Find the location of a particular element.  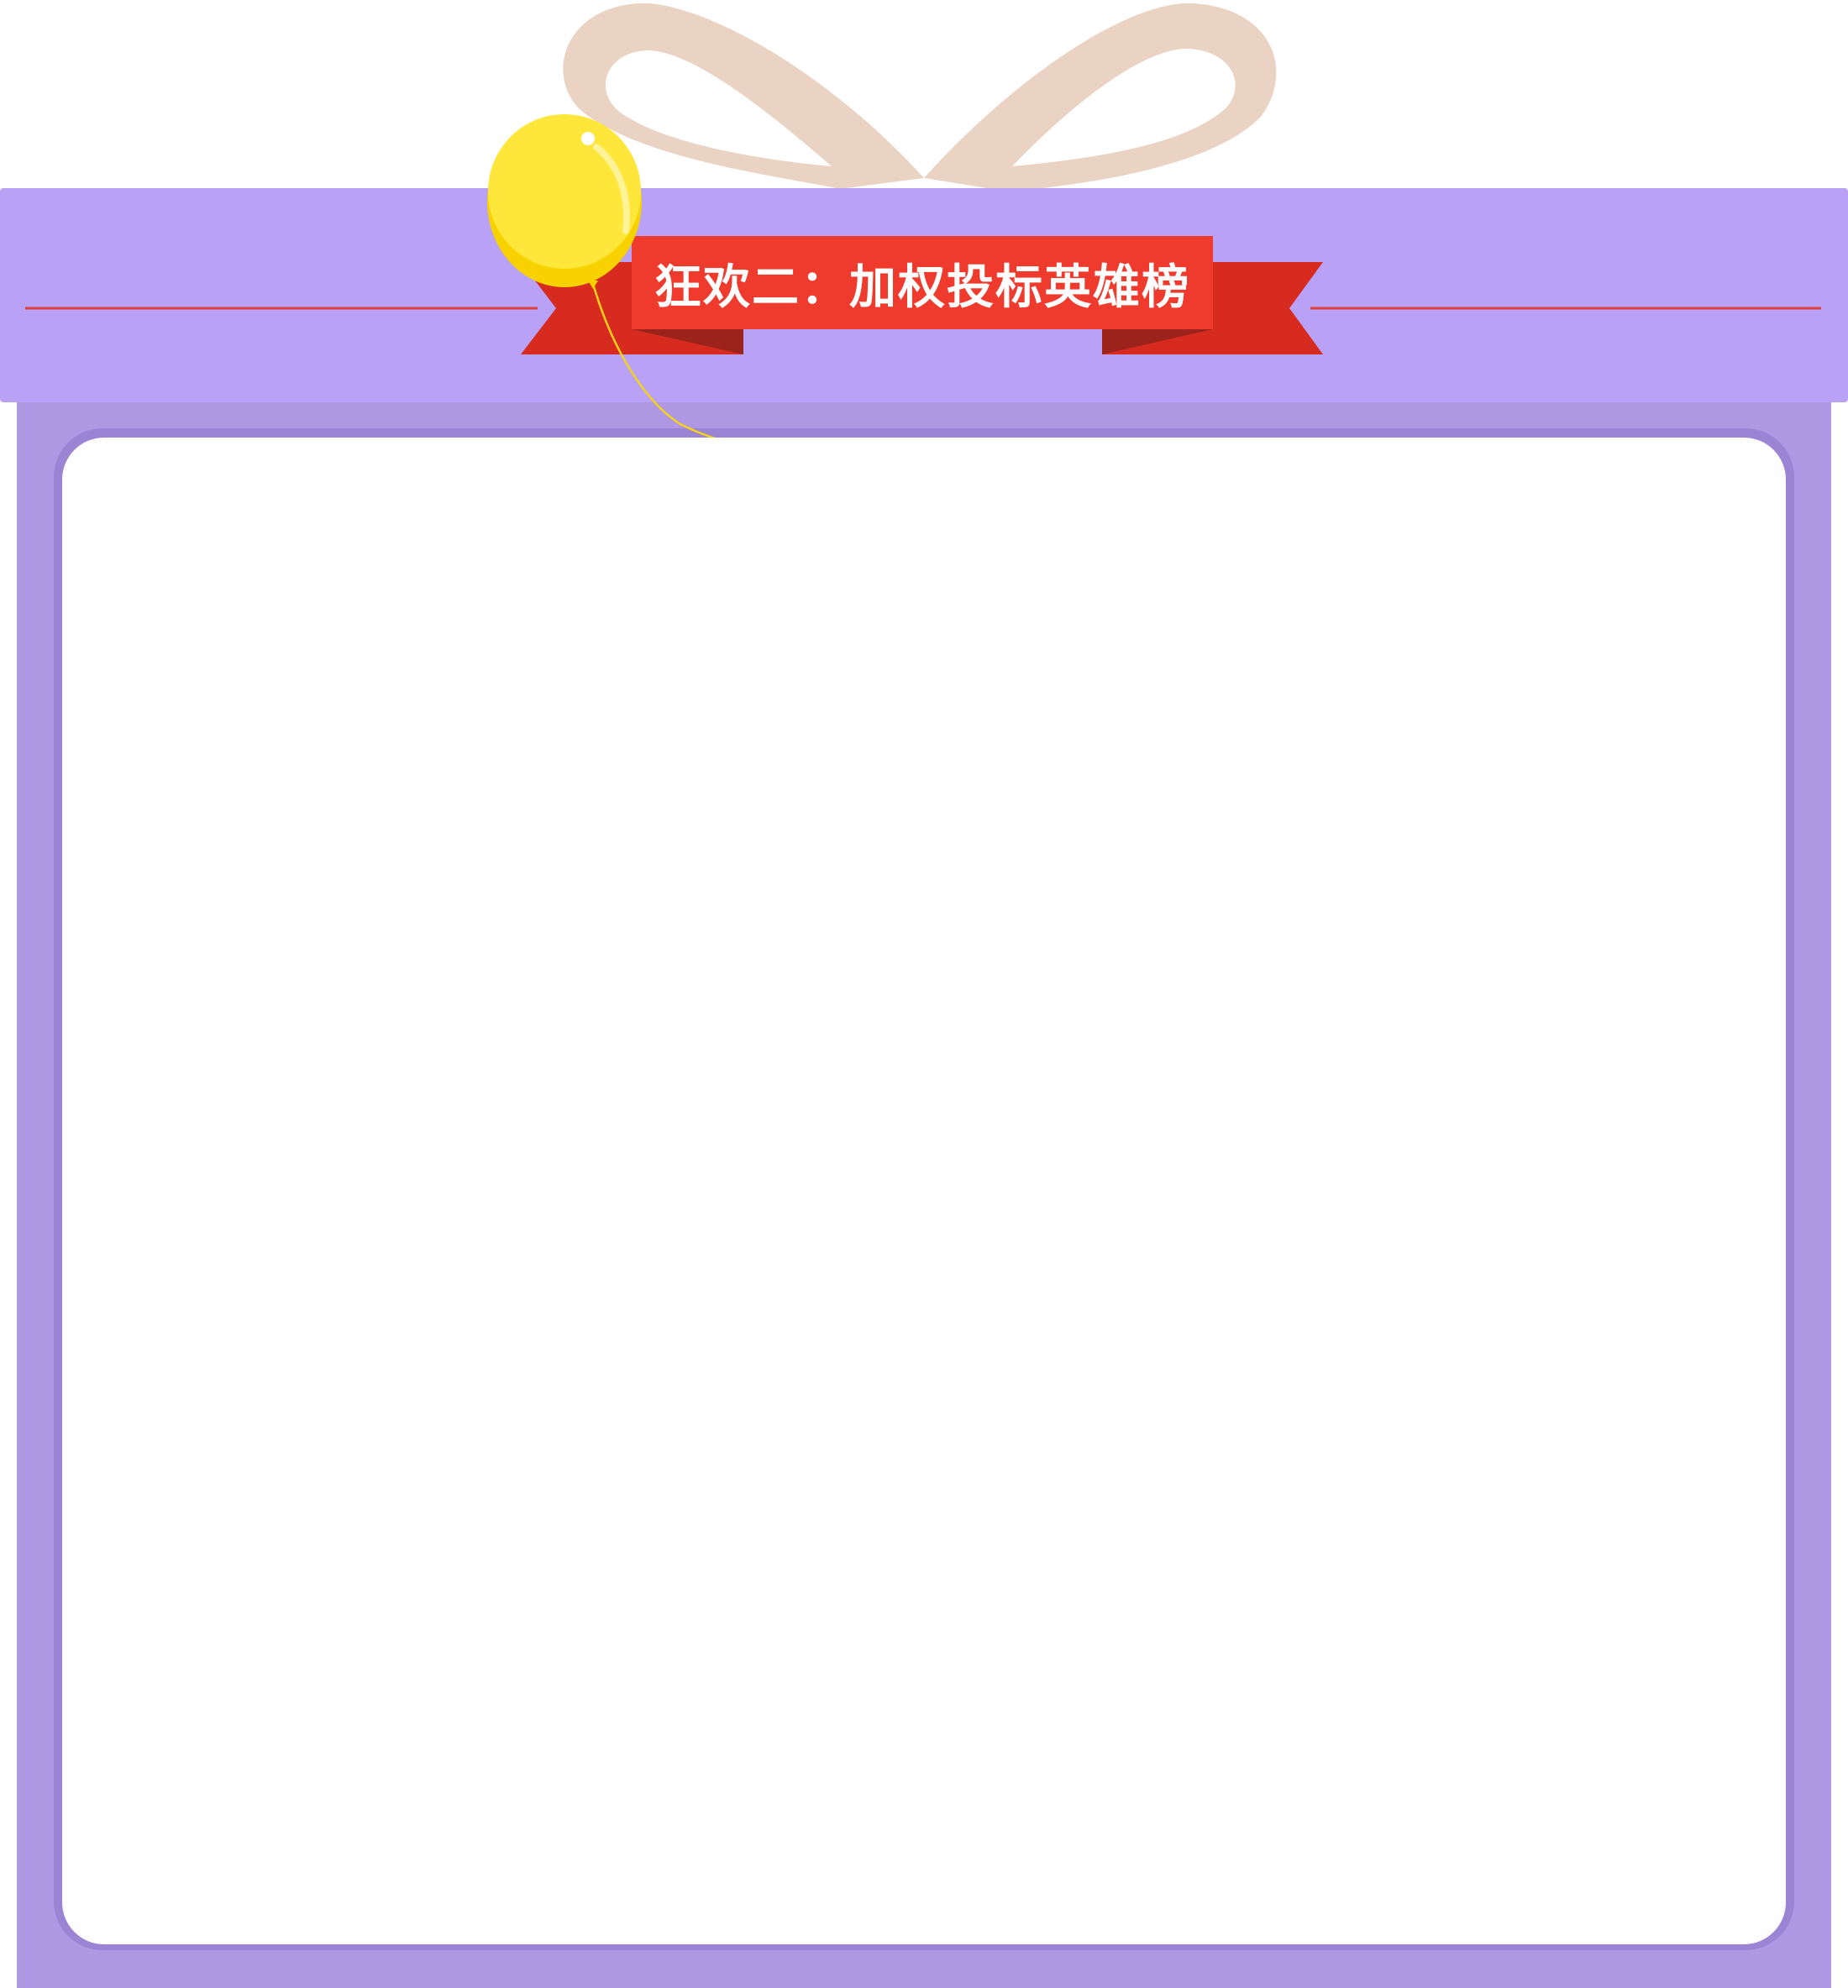

banner-title: 狂欢二：加权投标英雄榜 is located at coordinates (922, 288).